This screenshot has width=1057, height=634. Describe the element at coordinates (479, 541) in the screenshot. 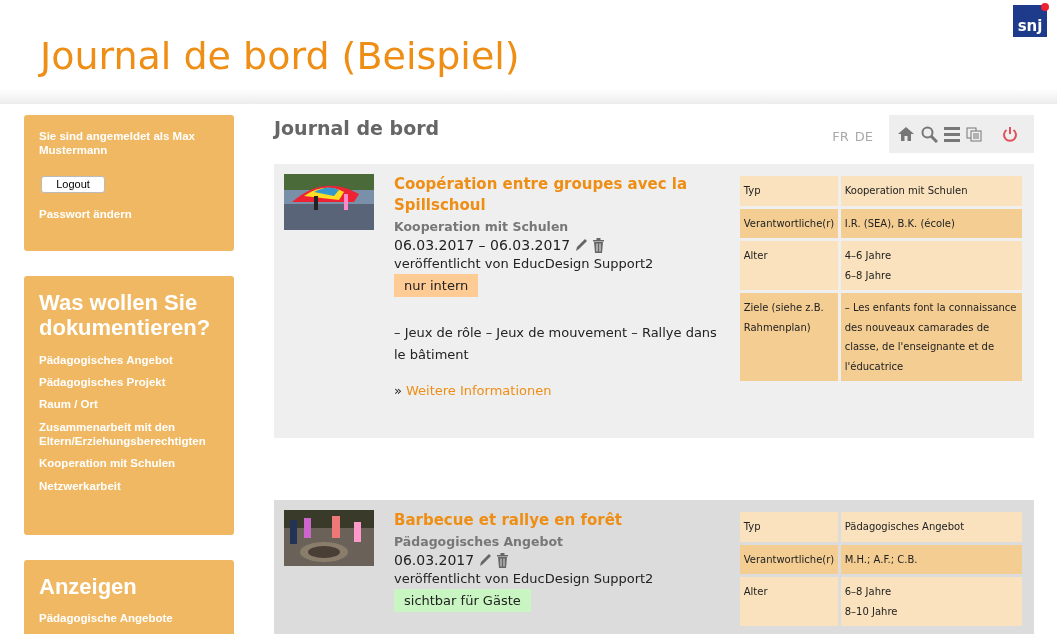

I see `entry-category: Pädagogisches Angebot` at that location.